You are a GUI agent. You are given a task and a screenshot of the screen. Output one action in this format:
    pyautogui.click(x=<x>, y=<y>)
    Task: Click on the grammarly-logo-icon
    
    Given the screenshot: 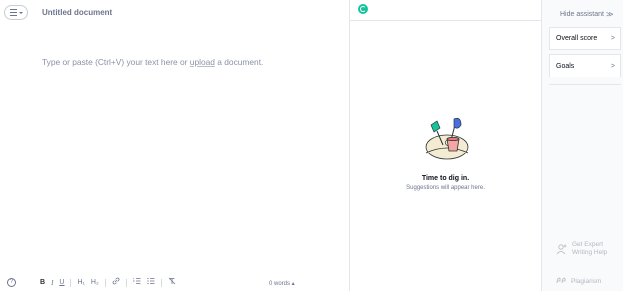 What is the action you would take?
    pyautogui.click(x=363, y=9)
    